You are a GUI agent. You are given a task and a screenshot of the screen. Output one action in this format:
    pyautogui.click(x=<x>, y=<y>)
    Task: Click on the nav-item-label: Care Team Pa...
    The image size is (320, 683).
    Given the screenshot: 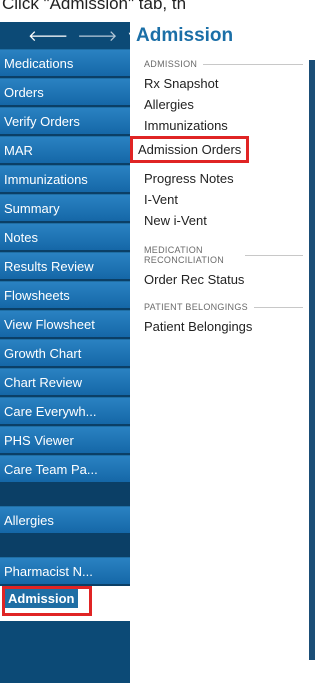 What is the action you would take?
    pyautogui.click(x=51, y=469)
    